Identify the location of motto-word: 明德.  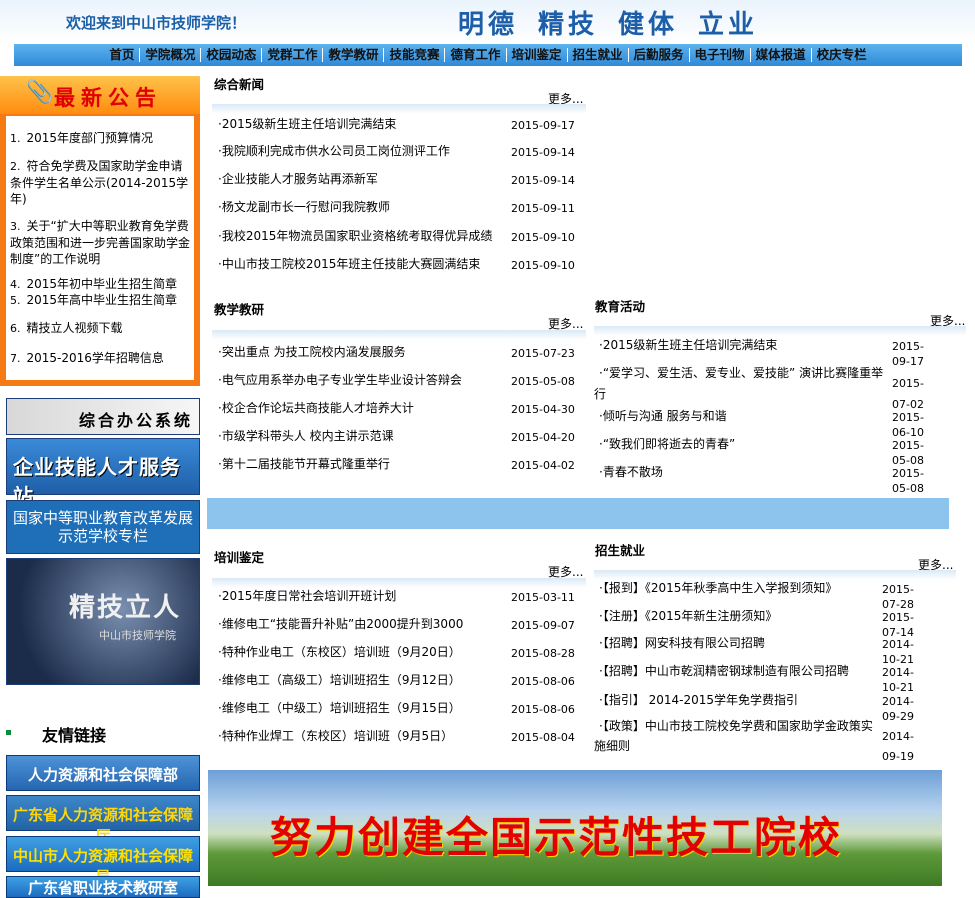
(488, 25).